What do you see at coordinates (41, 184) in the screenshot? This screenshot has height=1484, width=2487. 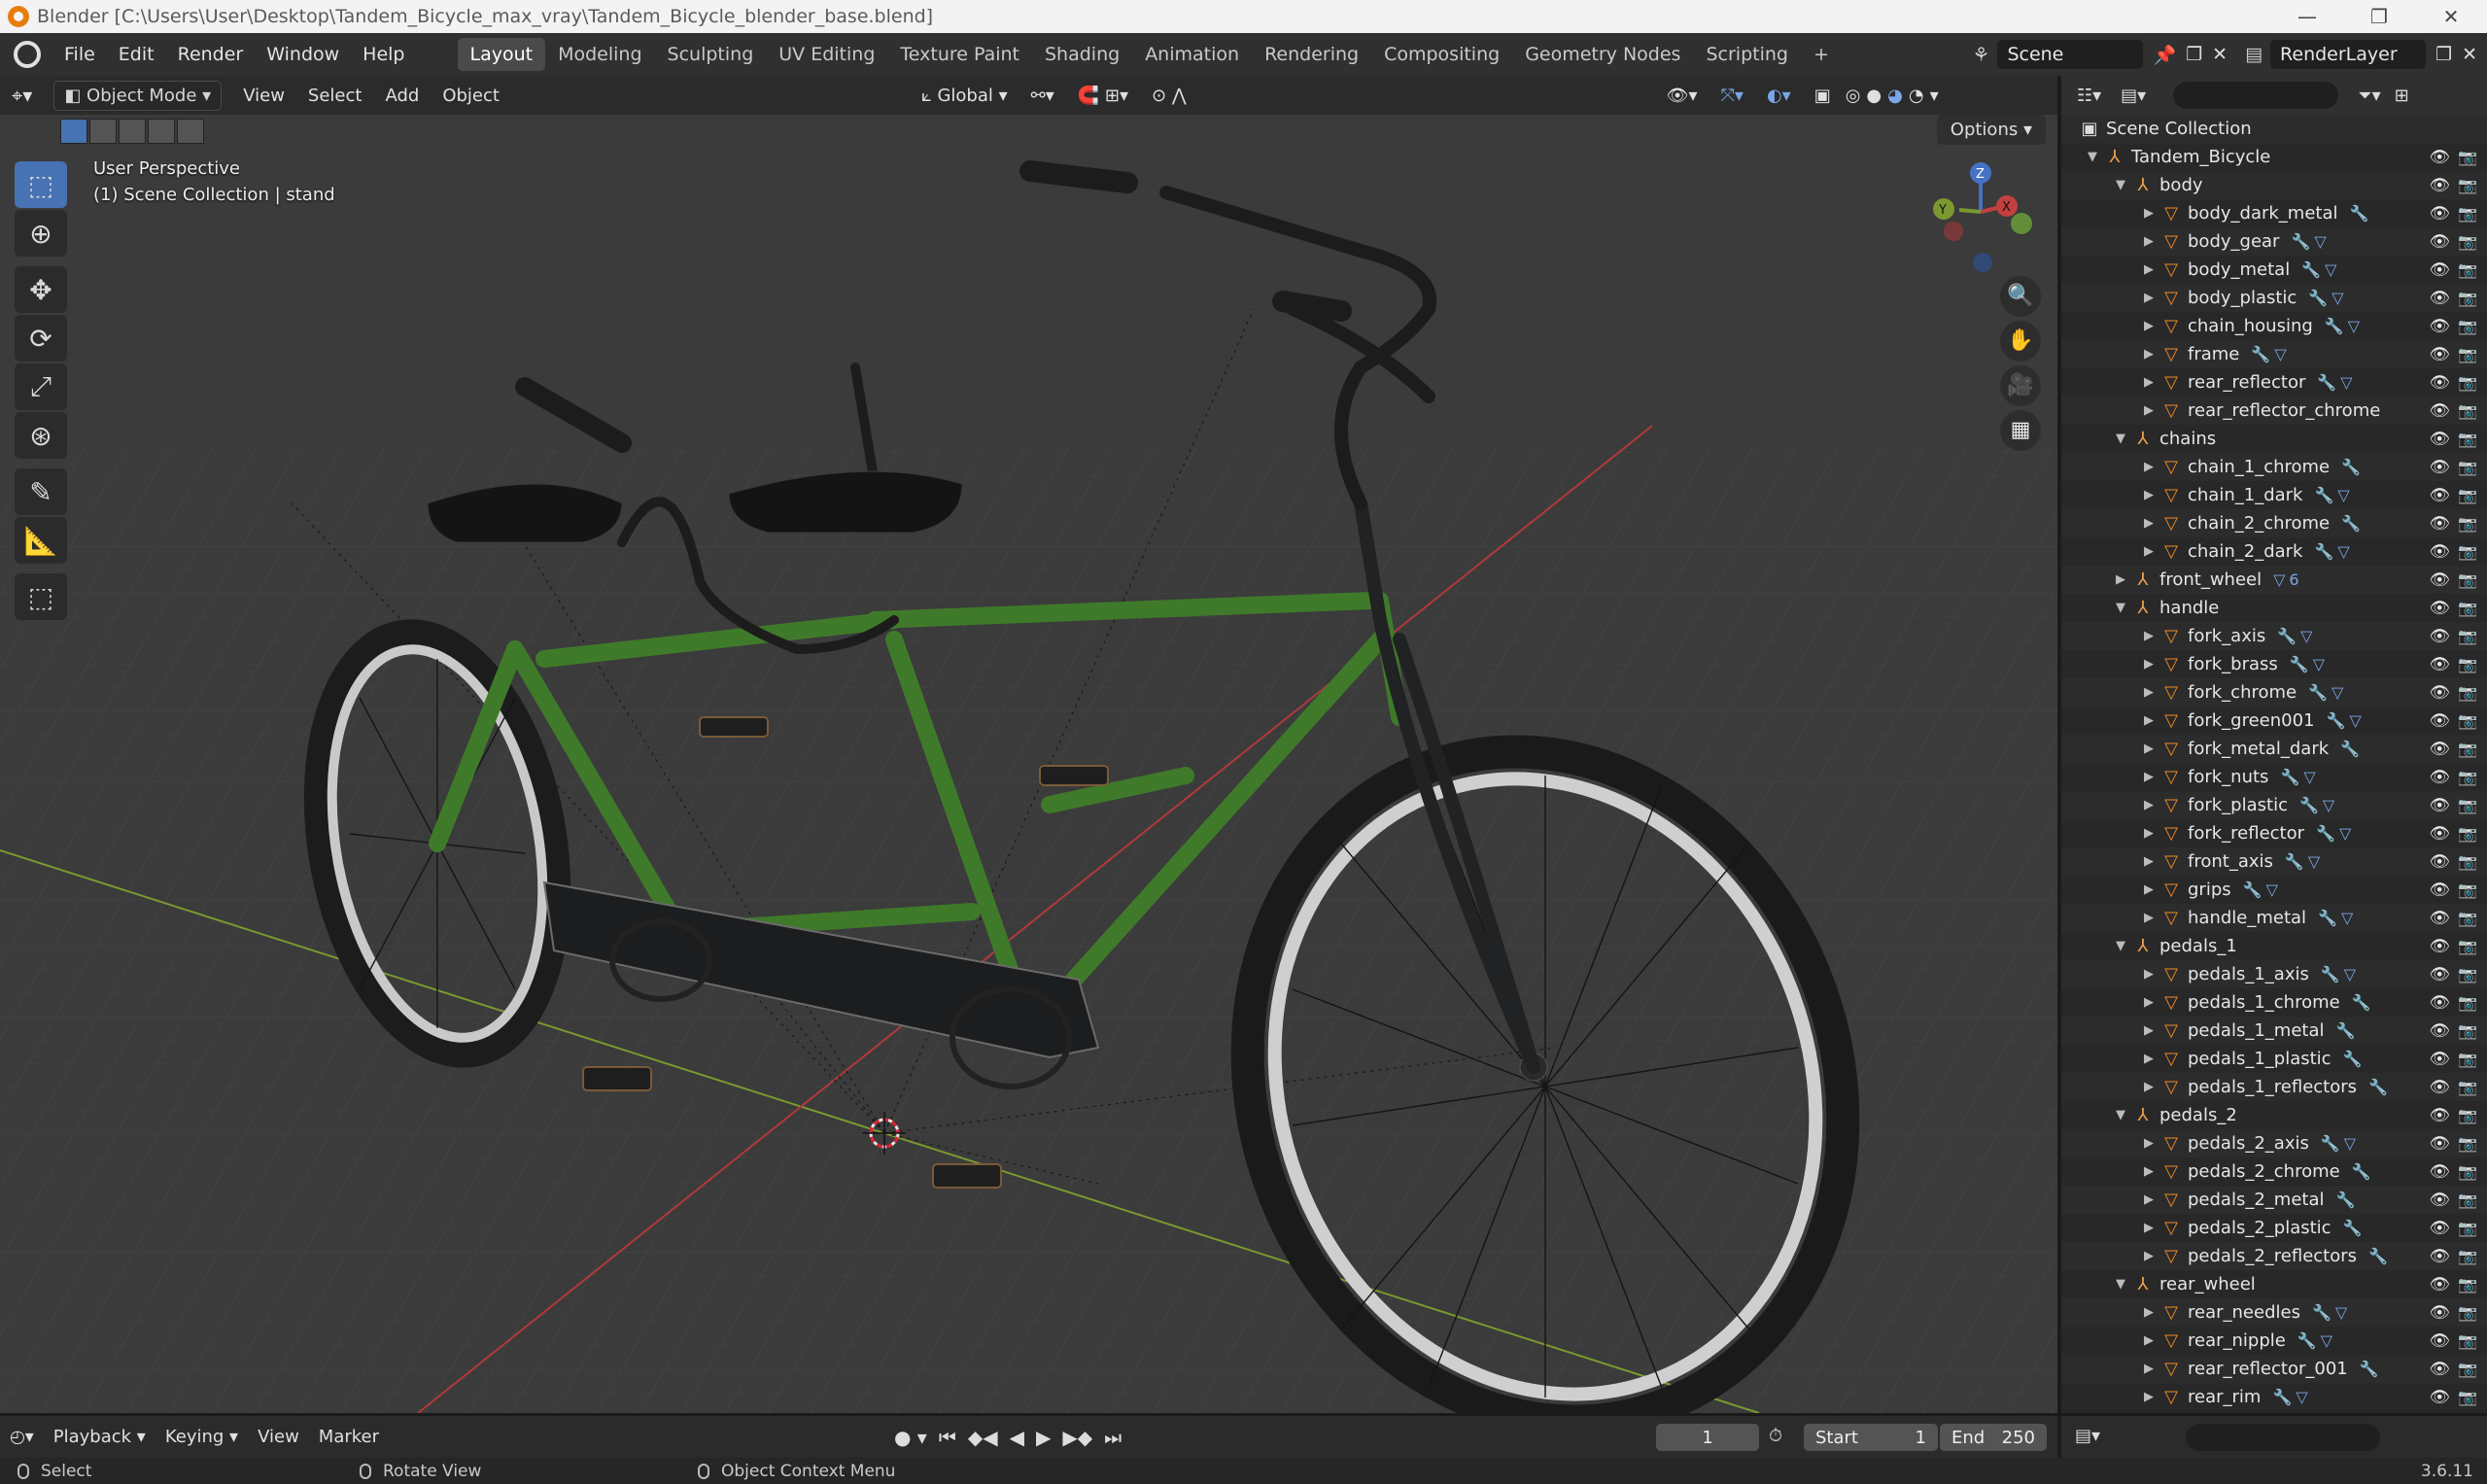 I see `select-box-tool-icon: ⬚` at bounding box center [41, 184].